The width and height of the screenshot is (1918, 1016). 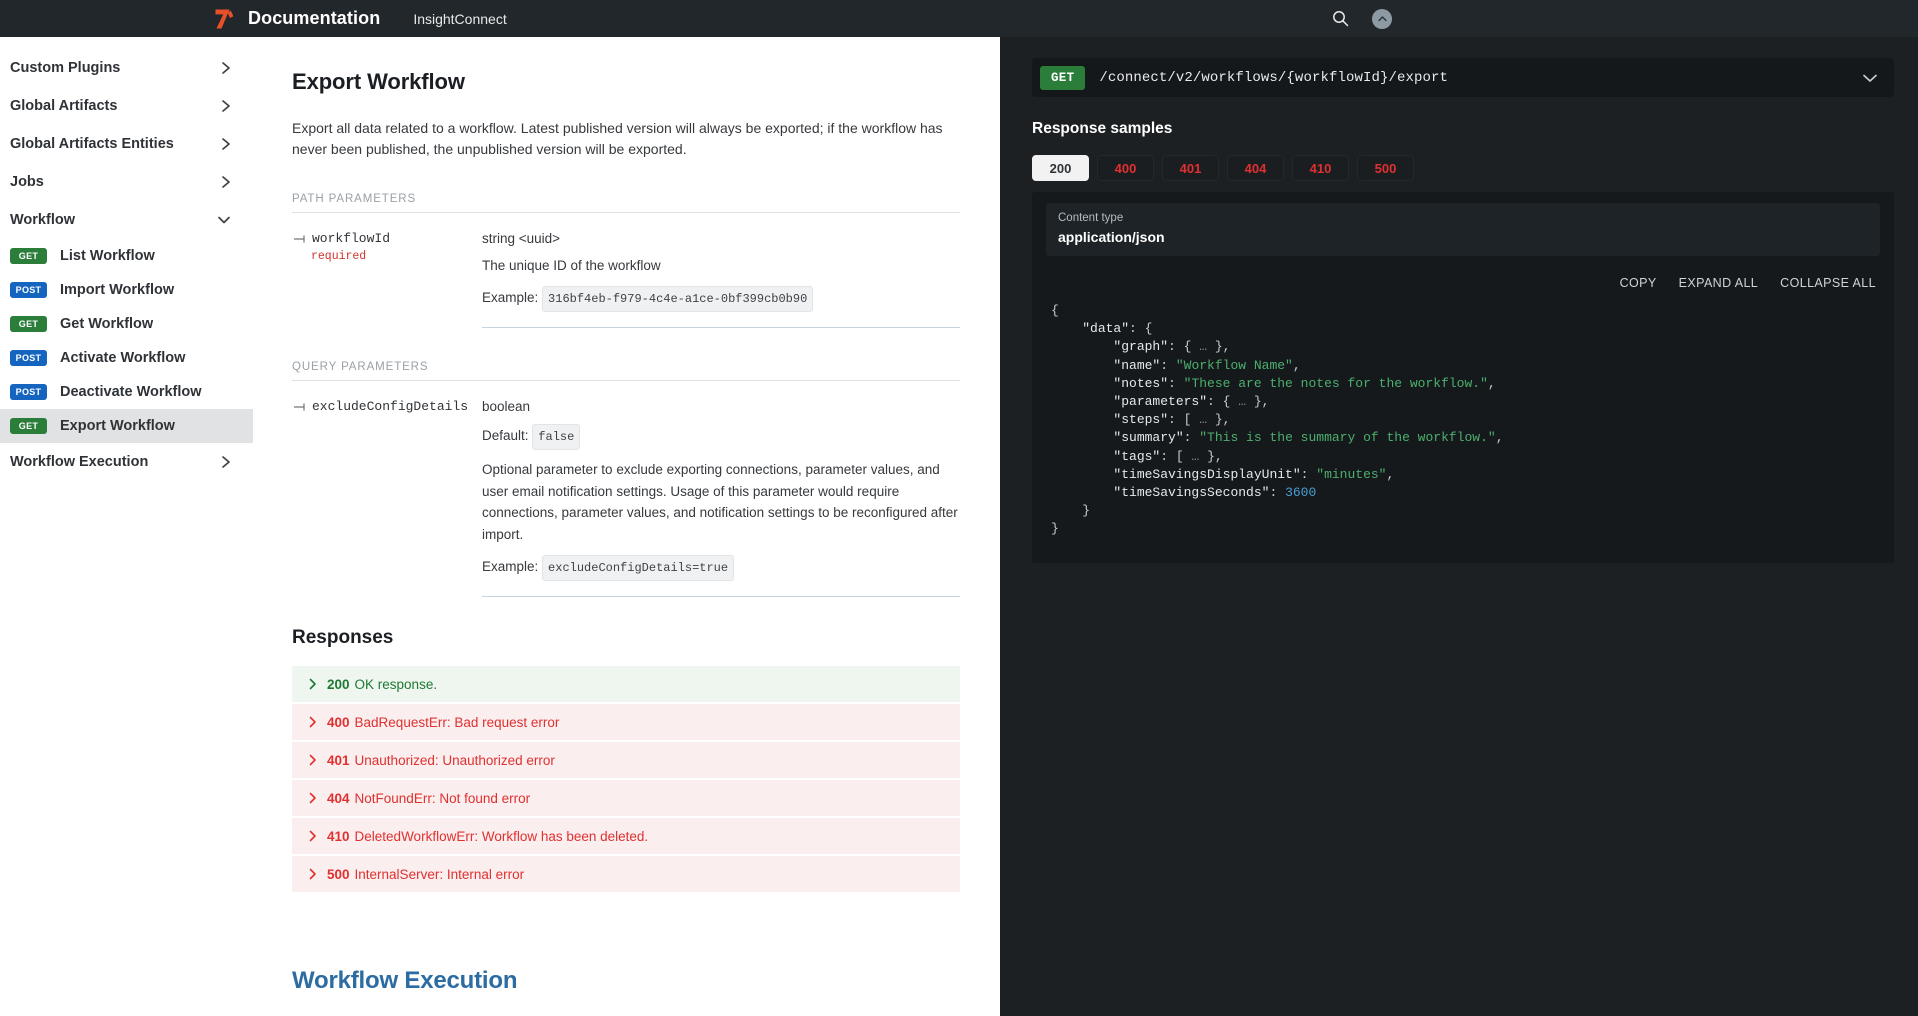 What do you see at coordinates (457, 722) in the screenshot?
I see `response-text: BadRequestErr: Bad request error` at bounding box center [457, 722].